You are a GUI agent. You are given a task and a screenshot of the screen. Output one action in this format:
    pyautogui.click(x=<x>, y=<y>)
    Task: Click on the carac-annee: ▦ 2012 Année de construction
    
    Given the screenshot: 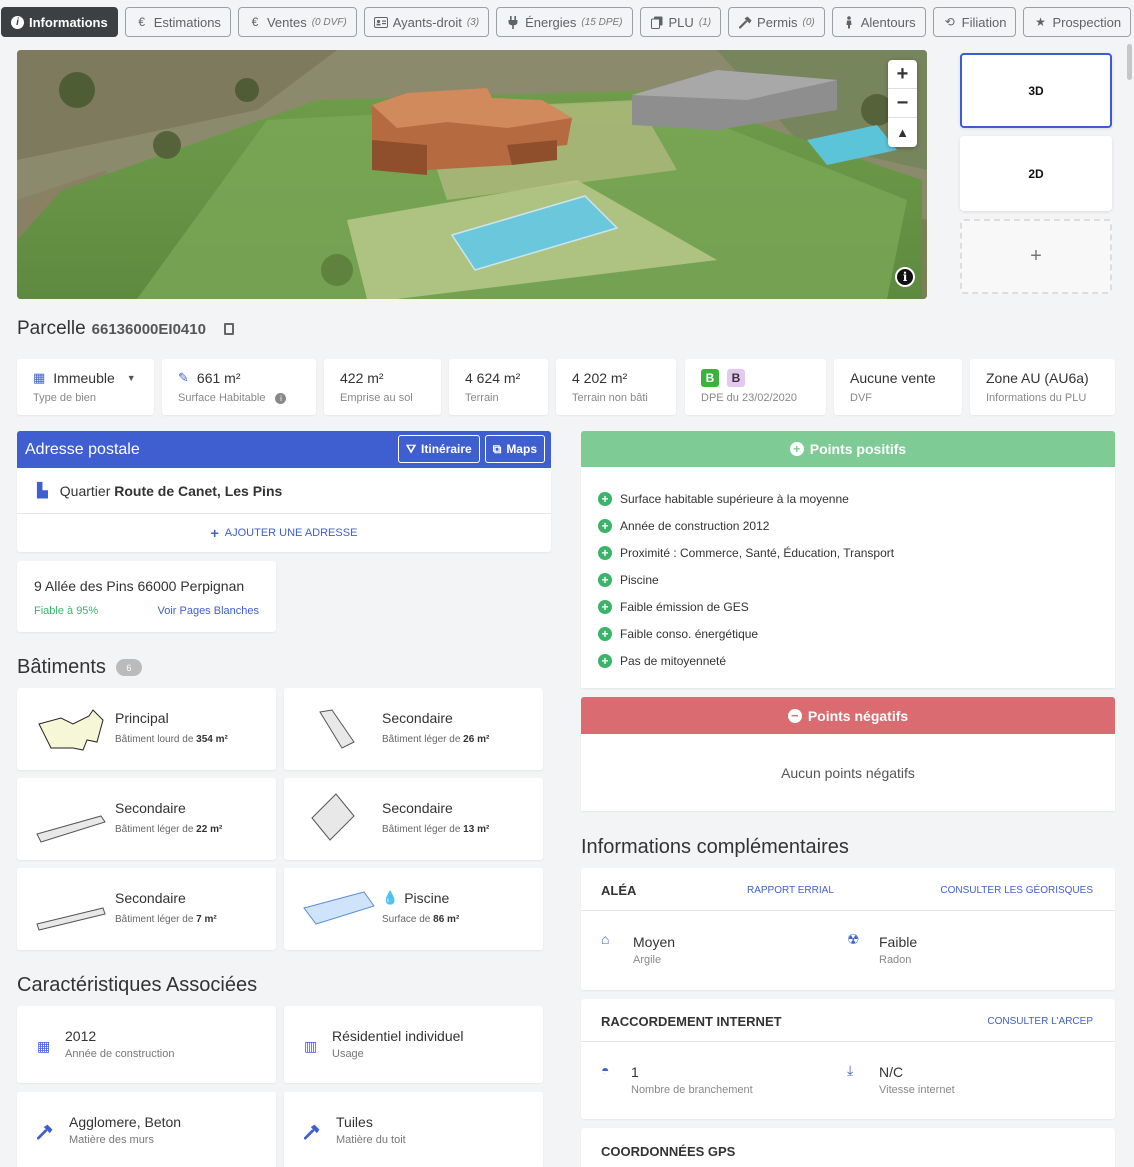 What is the action you would take?
    pyautogui.click(x=146, y=1044)
    